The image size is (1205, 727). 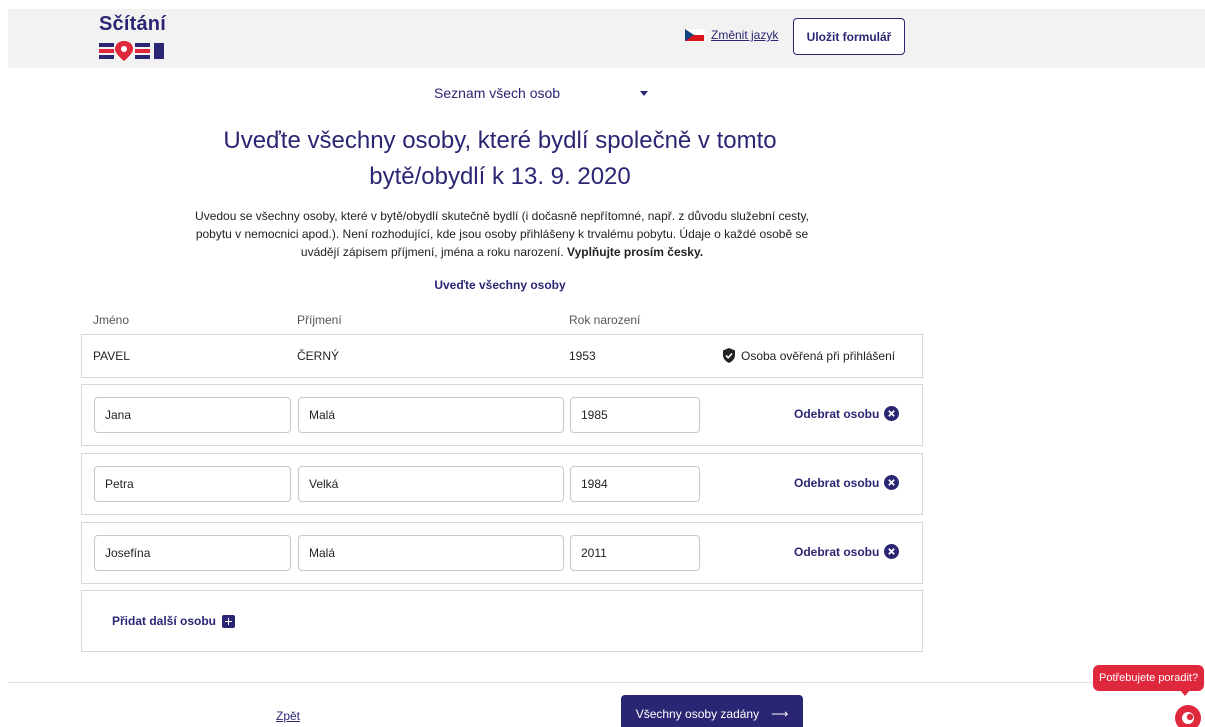 What do you see at coordinates (729, 355) in the screenshot?
I see `shield-check-icon` at bounding box center [729, 355].